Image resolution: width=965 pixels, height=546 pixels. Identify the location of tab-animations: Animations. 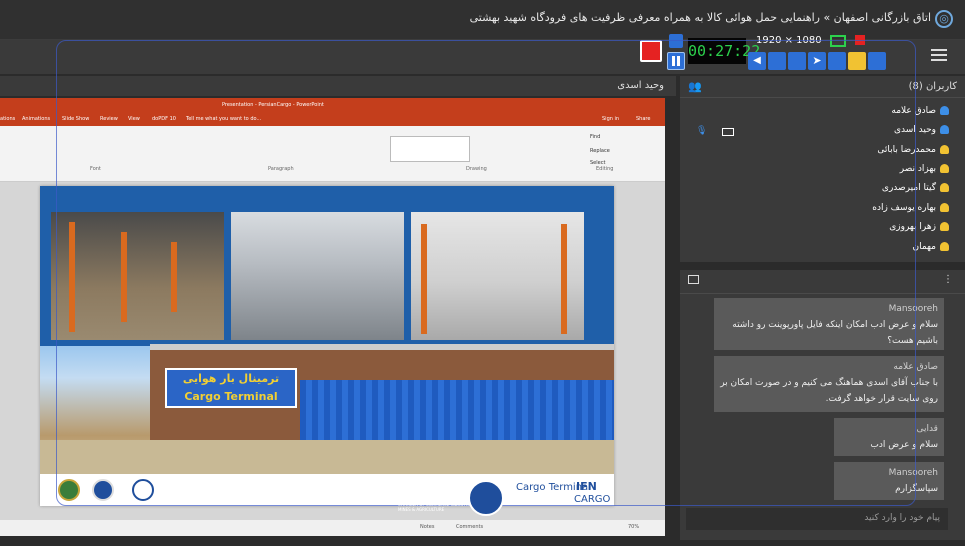
(36, 119).